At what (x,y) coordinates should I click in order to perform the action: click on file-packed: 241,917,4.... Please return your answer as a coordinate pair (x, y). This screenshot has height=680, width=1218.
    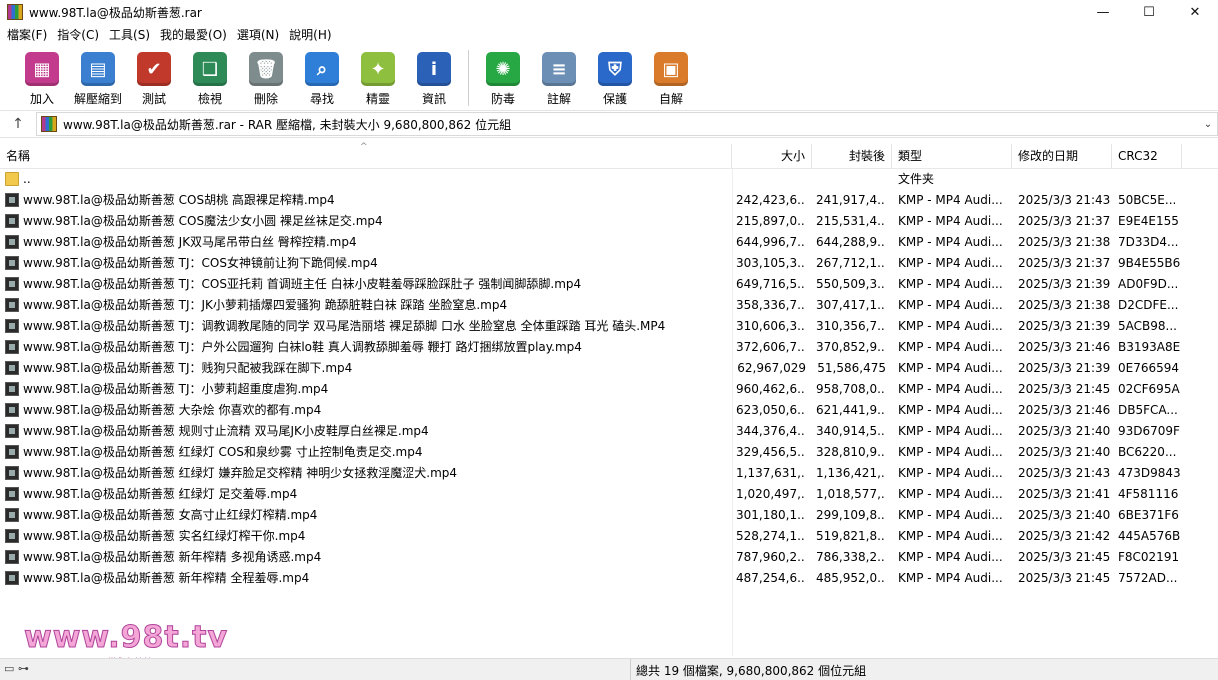
    Looking at the image, I should click on (851, 200).